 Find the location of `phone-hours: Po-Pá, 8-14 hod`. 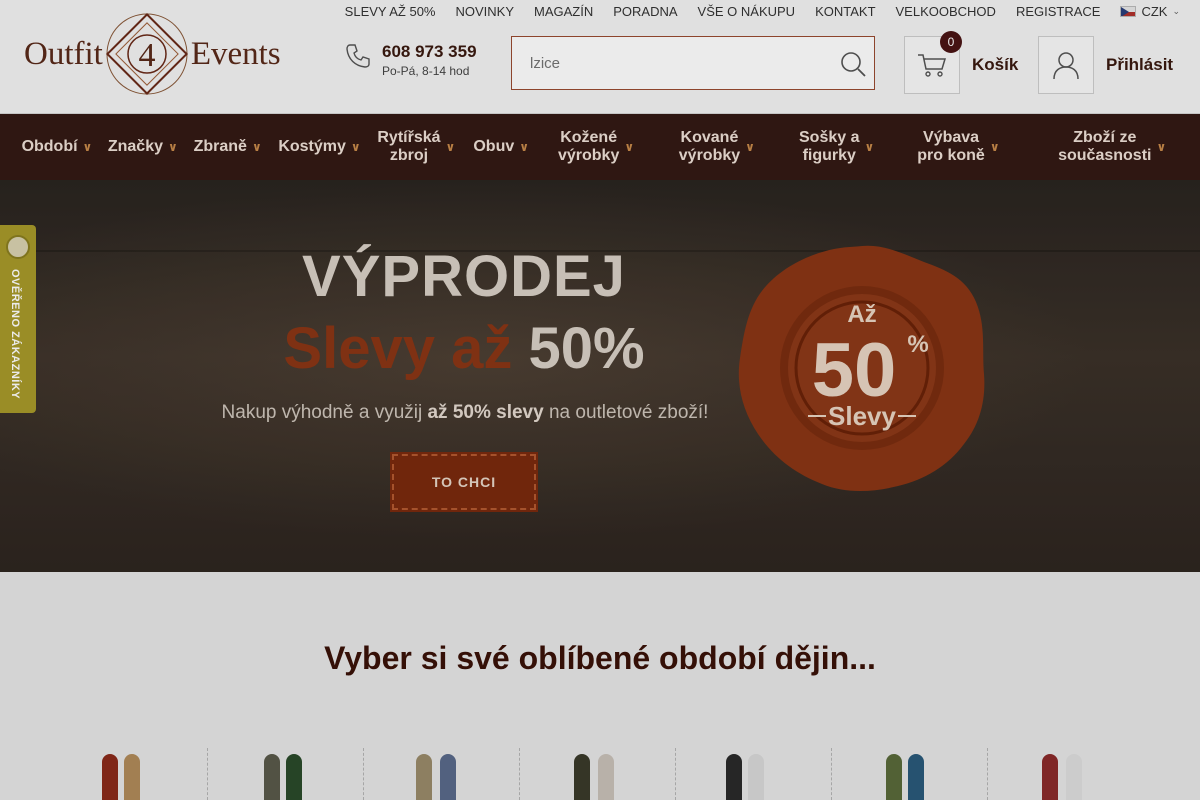

phone-hours: Po-Pá, 8-14 hod is located at coordinates (426, 71).